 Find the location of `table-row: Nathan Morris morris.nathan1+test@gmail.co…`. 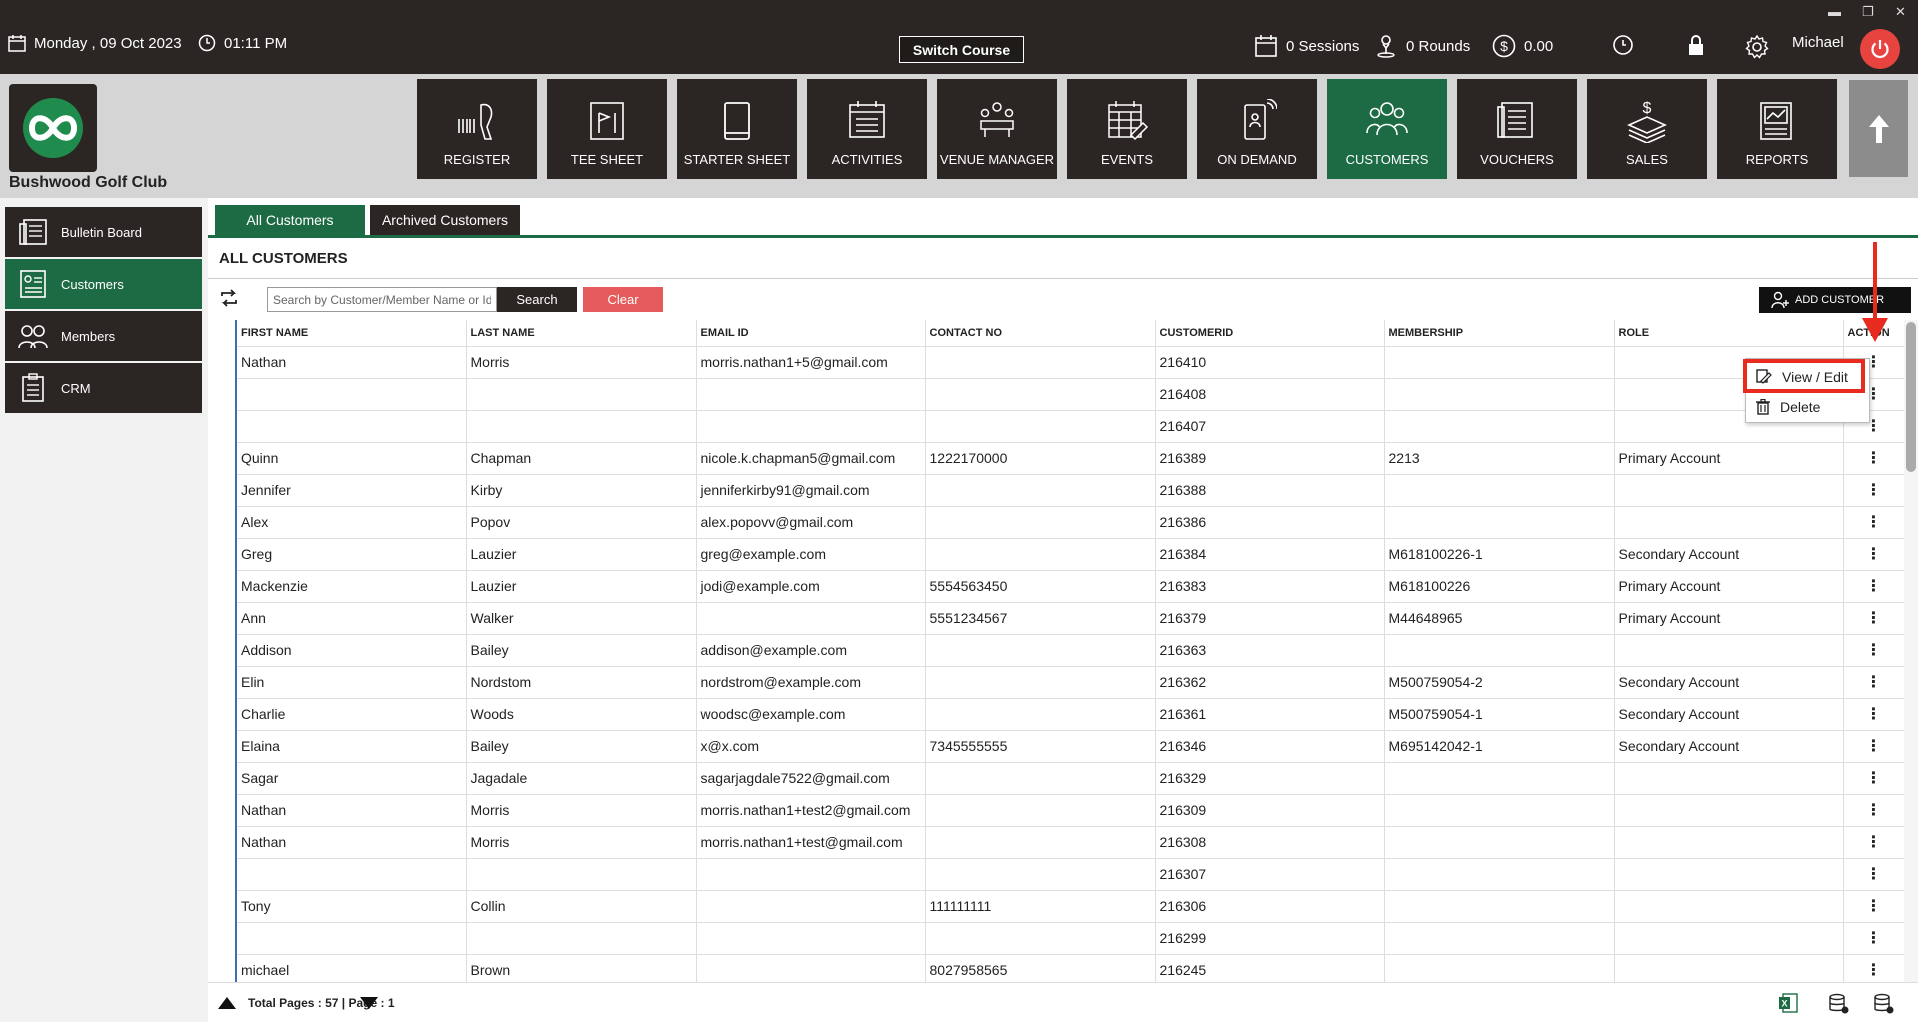

table-row: Nathan Morris morris.nathan1+test@gmail.co… is located at coordinates (1070, 842).